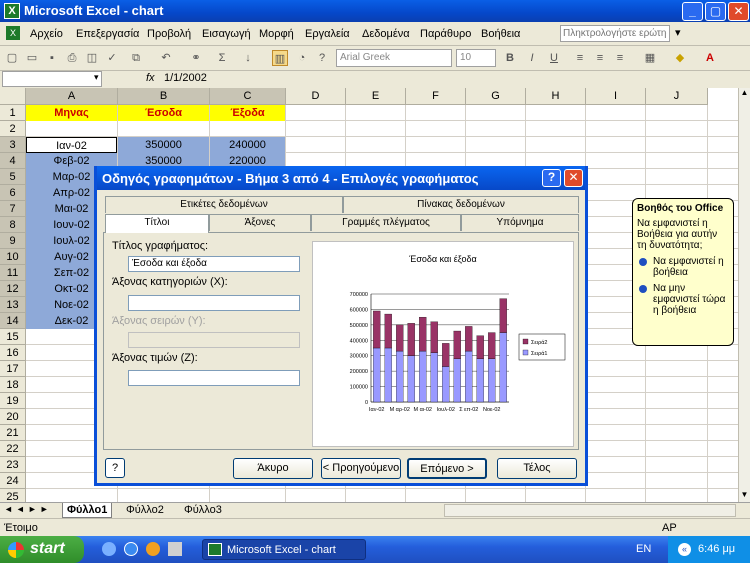 Image resolution: width=750 pixels, height=563 pixels. Describe the element at coordinates (616, 96) in the screenshot. I see `column-header-i: I` at that location.